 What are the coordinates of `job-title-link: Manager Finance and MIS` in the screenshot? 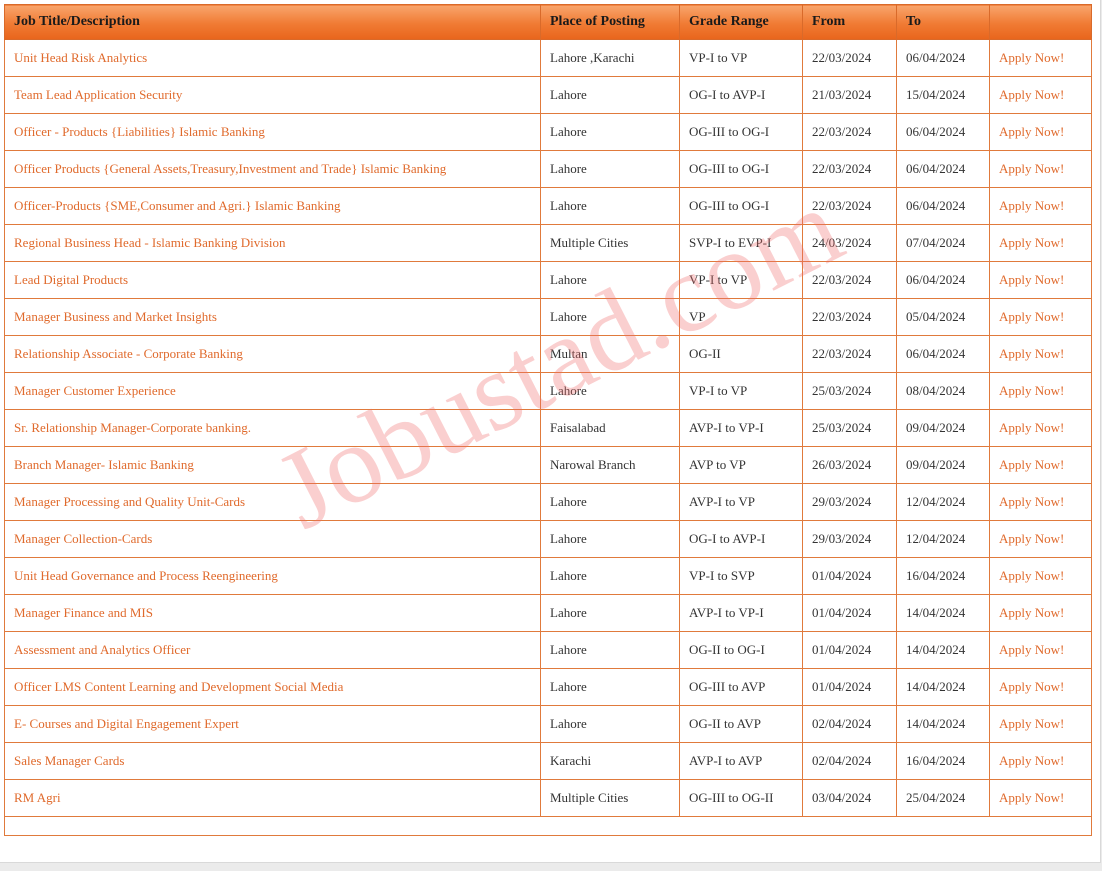 It's located at (272, 613).